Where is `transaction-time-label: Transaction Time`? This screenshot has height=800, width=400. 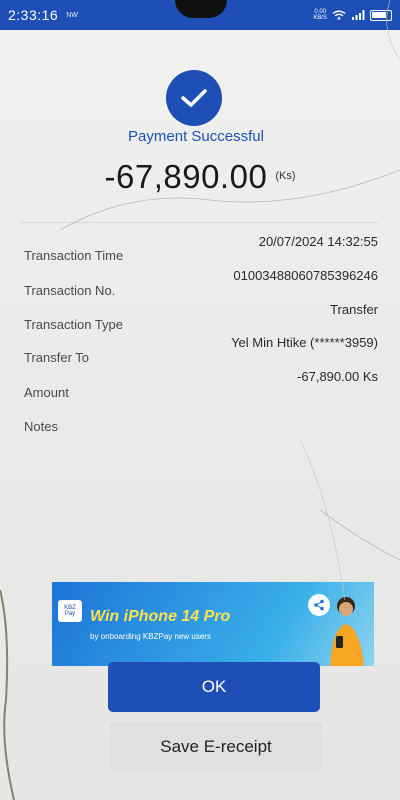 transaction-time-label: Transaction Time is located at coordinates (74, 255).